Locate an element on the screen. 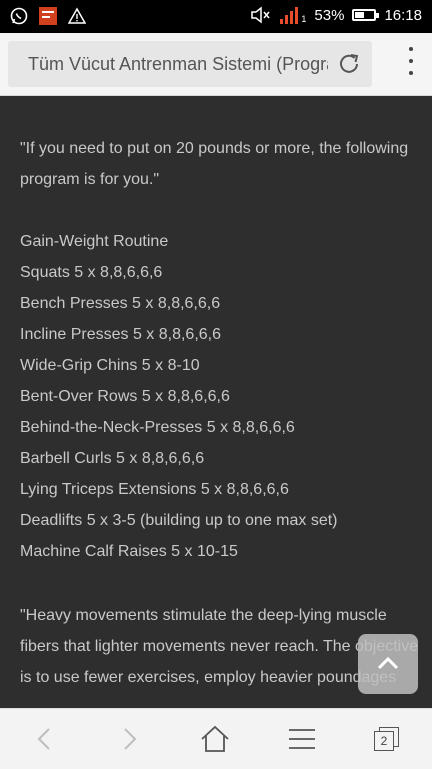 The height and width of the screenshot is (769, 432). browser-toolbar: Tüm Vücut Antrenman Sistemi (Progra is located at coordinates (216, 64).